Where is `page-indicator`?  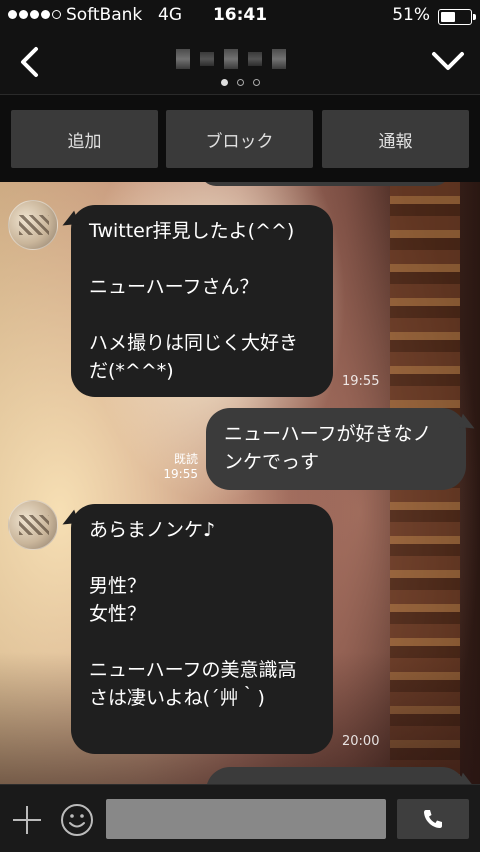 page-indicator is located at coordinates (240, 82).